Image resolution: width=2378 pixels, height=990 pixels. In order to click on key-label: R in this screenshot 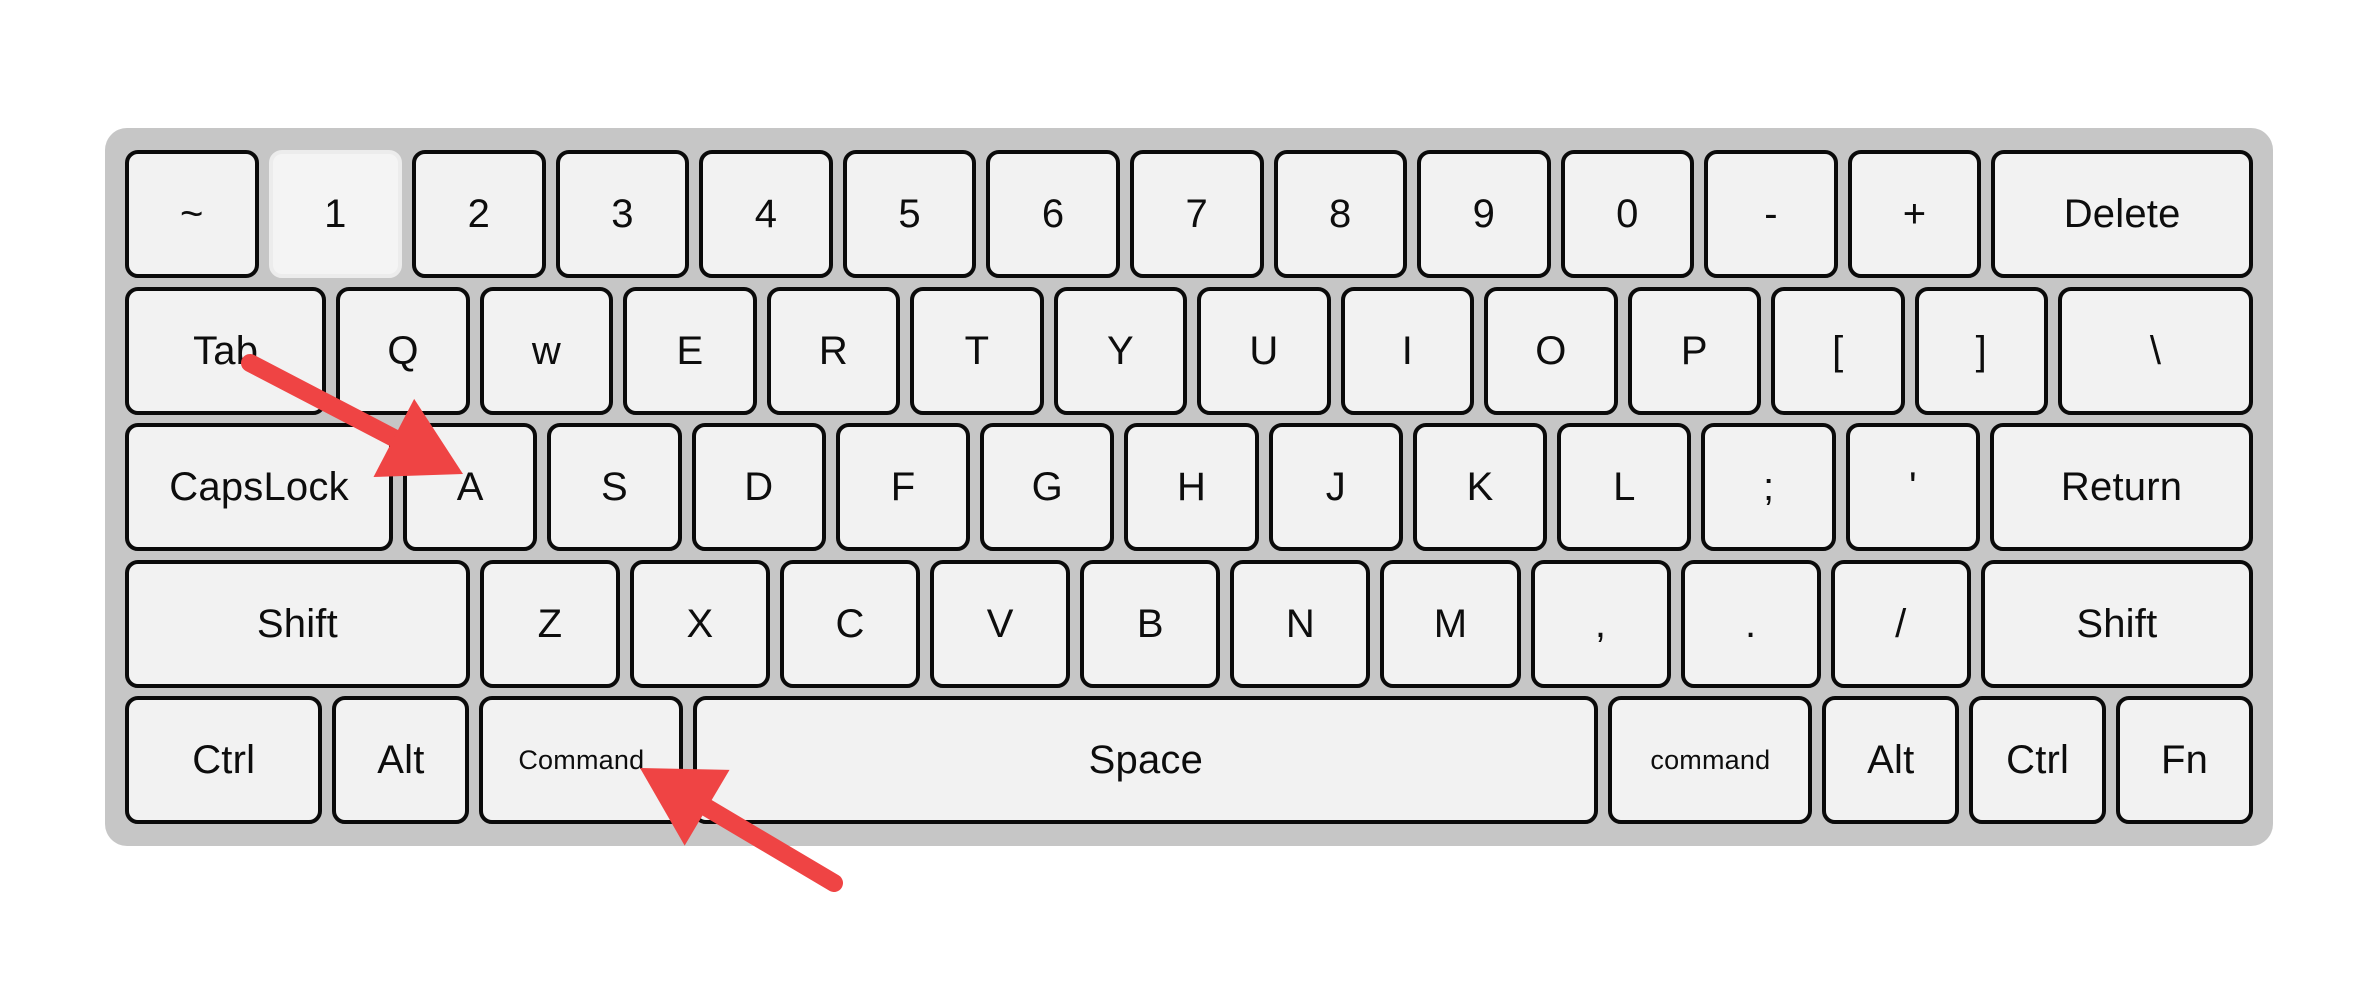, I will do `click(833, 350)`.